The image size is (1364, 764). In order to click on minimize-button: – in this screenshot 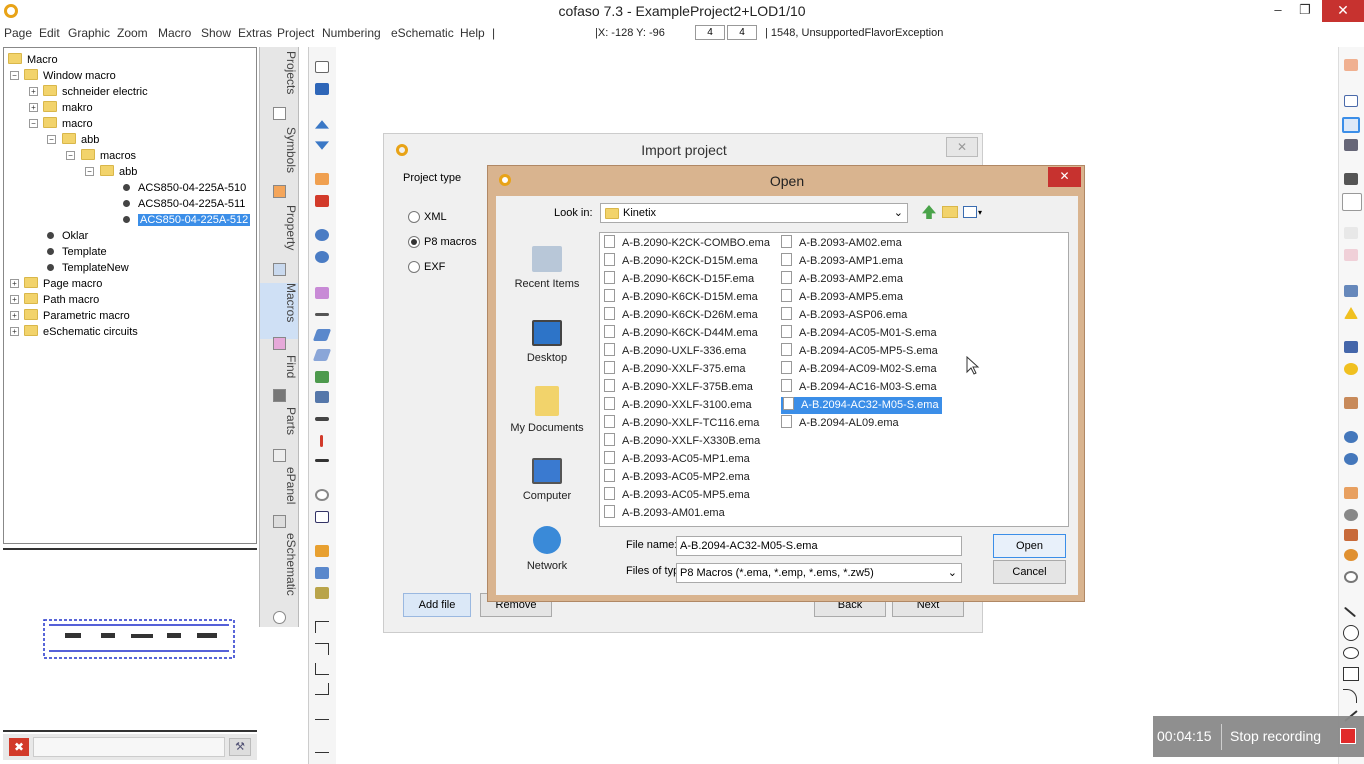, I will do `click(1278, 11)`.